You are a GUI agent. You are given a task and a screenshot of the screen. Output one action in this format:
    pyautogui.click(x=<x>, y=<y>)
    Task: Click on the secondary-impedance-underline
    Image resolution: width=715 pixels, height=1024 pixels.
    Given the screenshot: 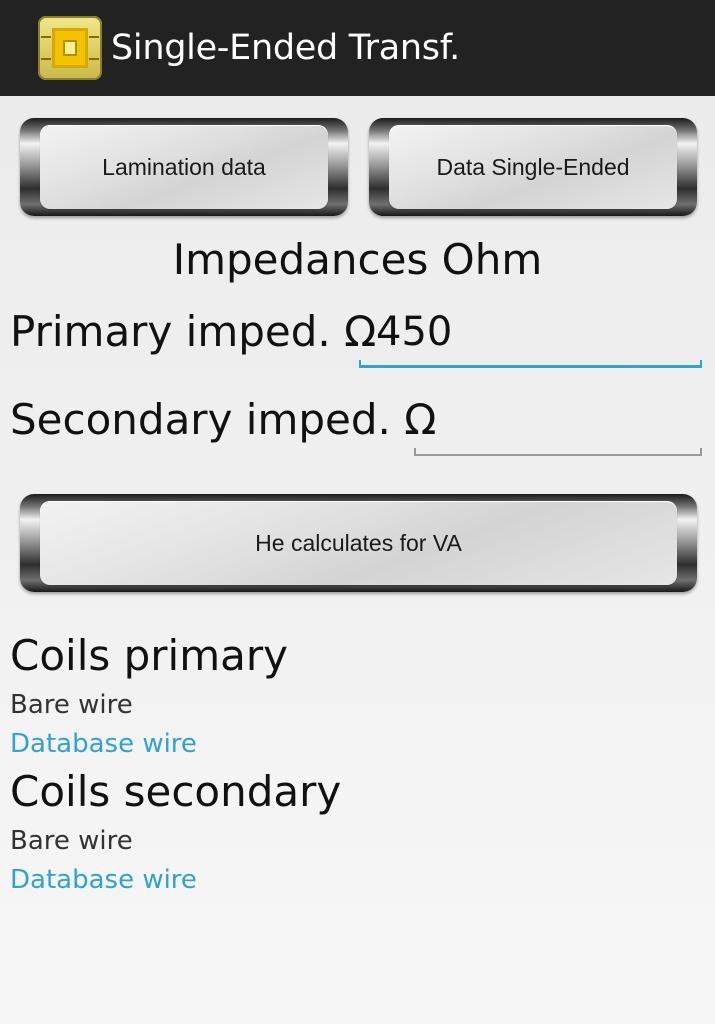 What is the action you would take?
    pyautogui.click(x=558, y=452)
    